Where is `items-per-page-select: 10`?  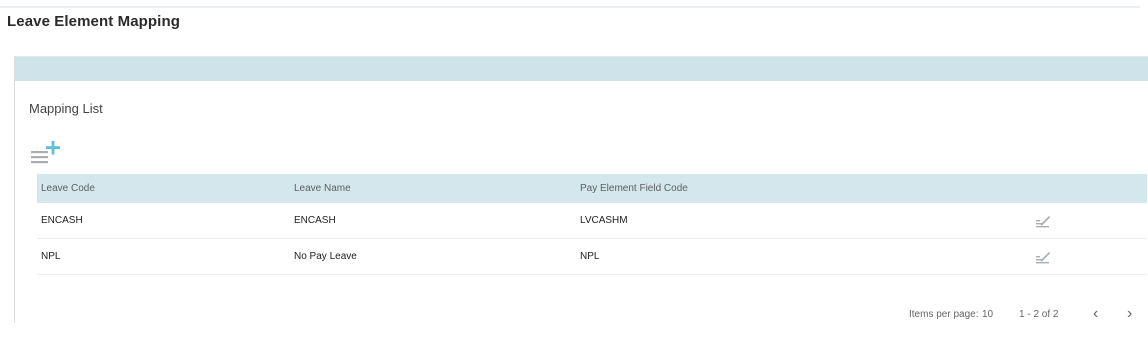 items-per-page-select: 10 is located at coordinates (987, 314).